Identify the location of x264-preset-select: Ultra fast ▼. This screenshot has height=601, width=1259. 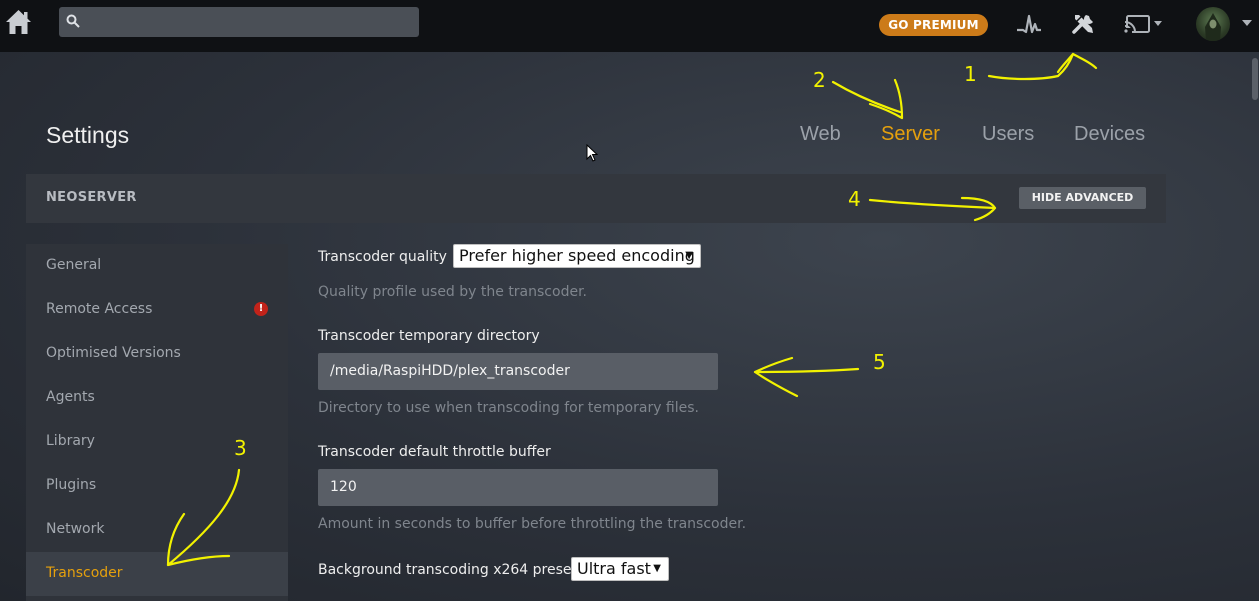
(620, 569).